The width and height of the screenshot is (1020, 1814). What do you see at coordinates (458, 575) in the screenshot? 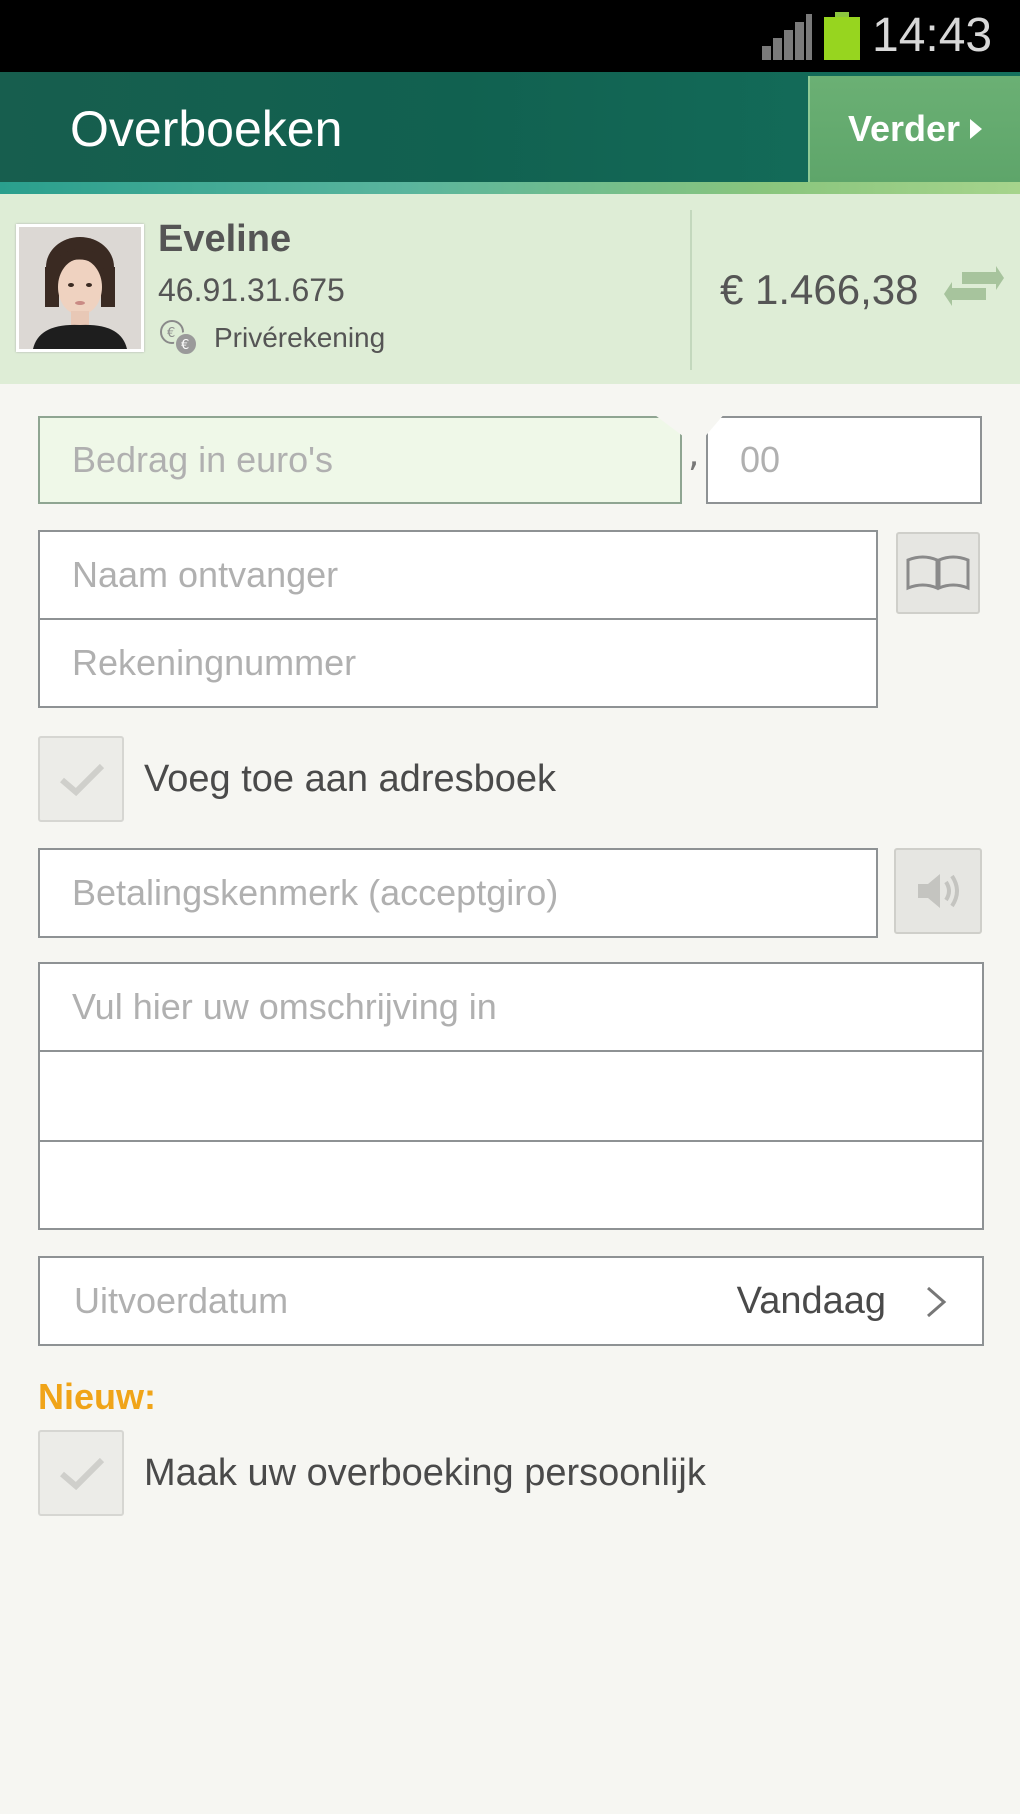
I see `recipient-name-input: Naam ontvanger` at bounding box center [458, 575].